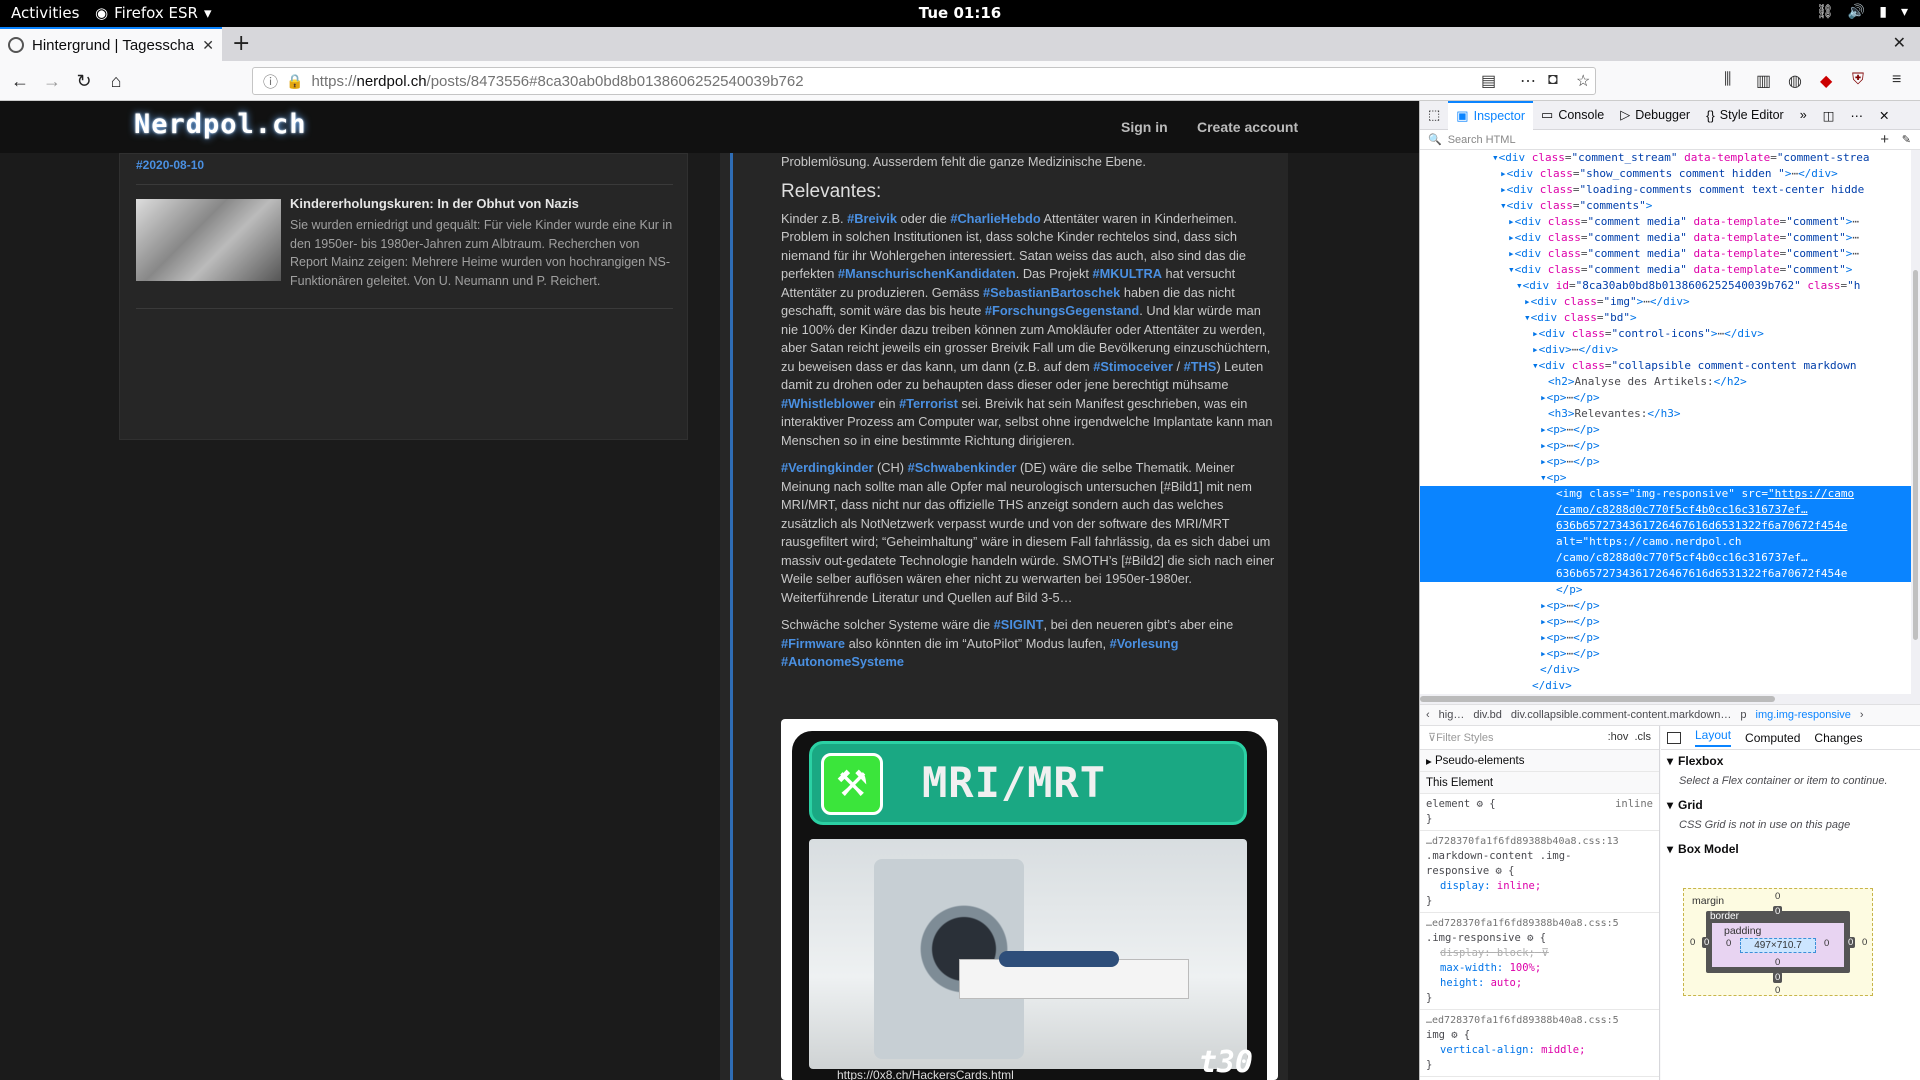 The height and width of the screenshot is (1080, 1920). Describe the element at coordinates (1856, 115) in the screenshot. I see `options-icon: ⋯` at that location.